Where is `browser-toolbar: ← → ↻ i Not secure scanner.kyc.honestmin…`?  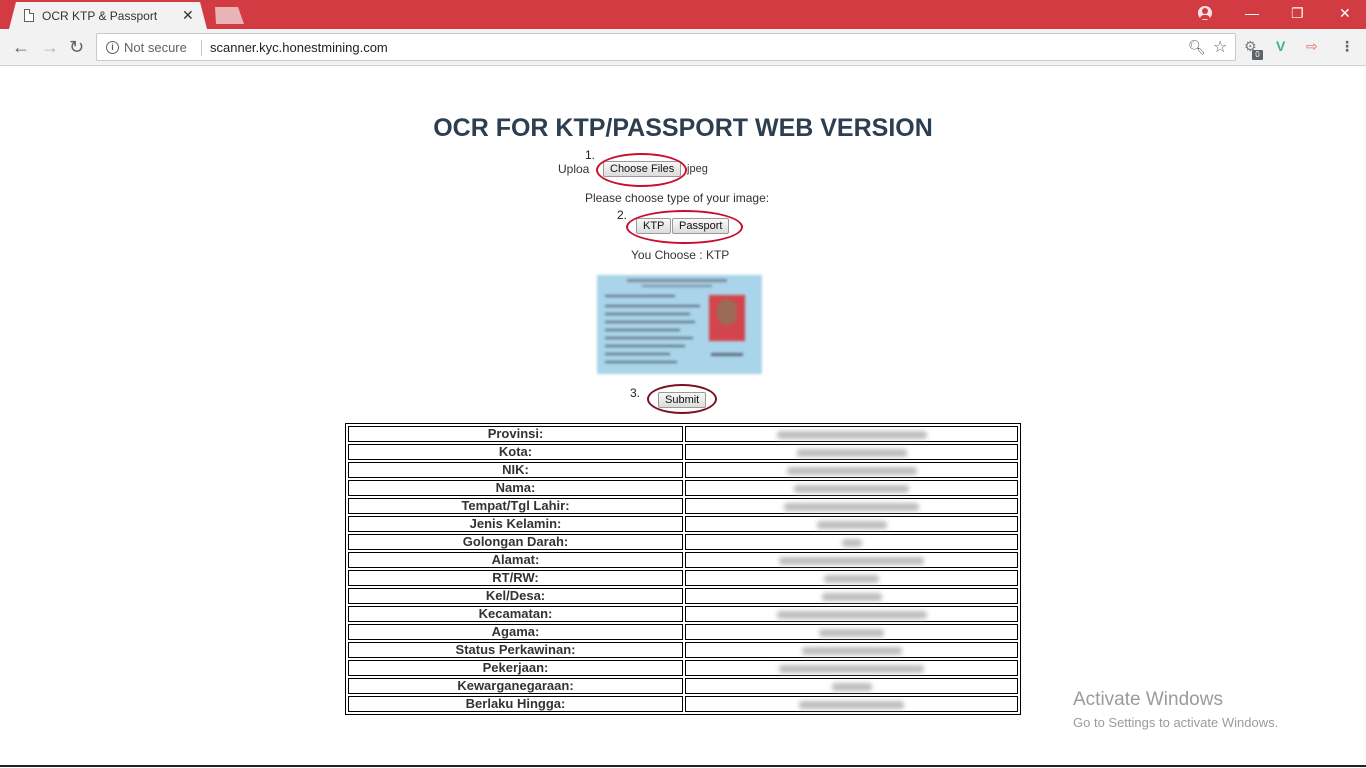
browser-toolbar: ← → ↻ i Not secure scanner.kyc.honestmin… is located at coordinates (683, 47).